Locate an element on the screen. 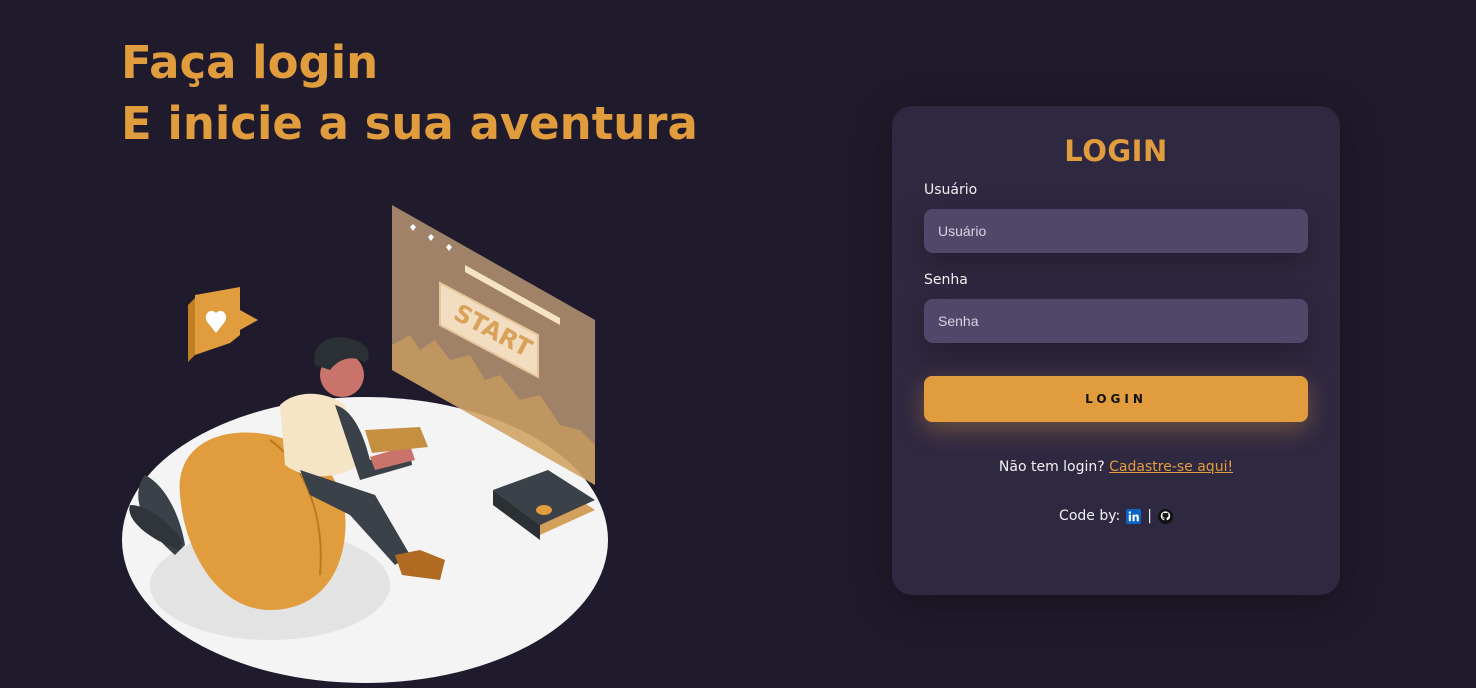 The height and width of the screenshot is (688, 1476). chat-bubble-tail is located at coordinates (249, 320).